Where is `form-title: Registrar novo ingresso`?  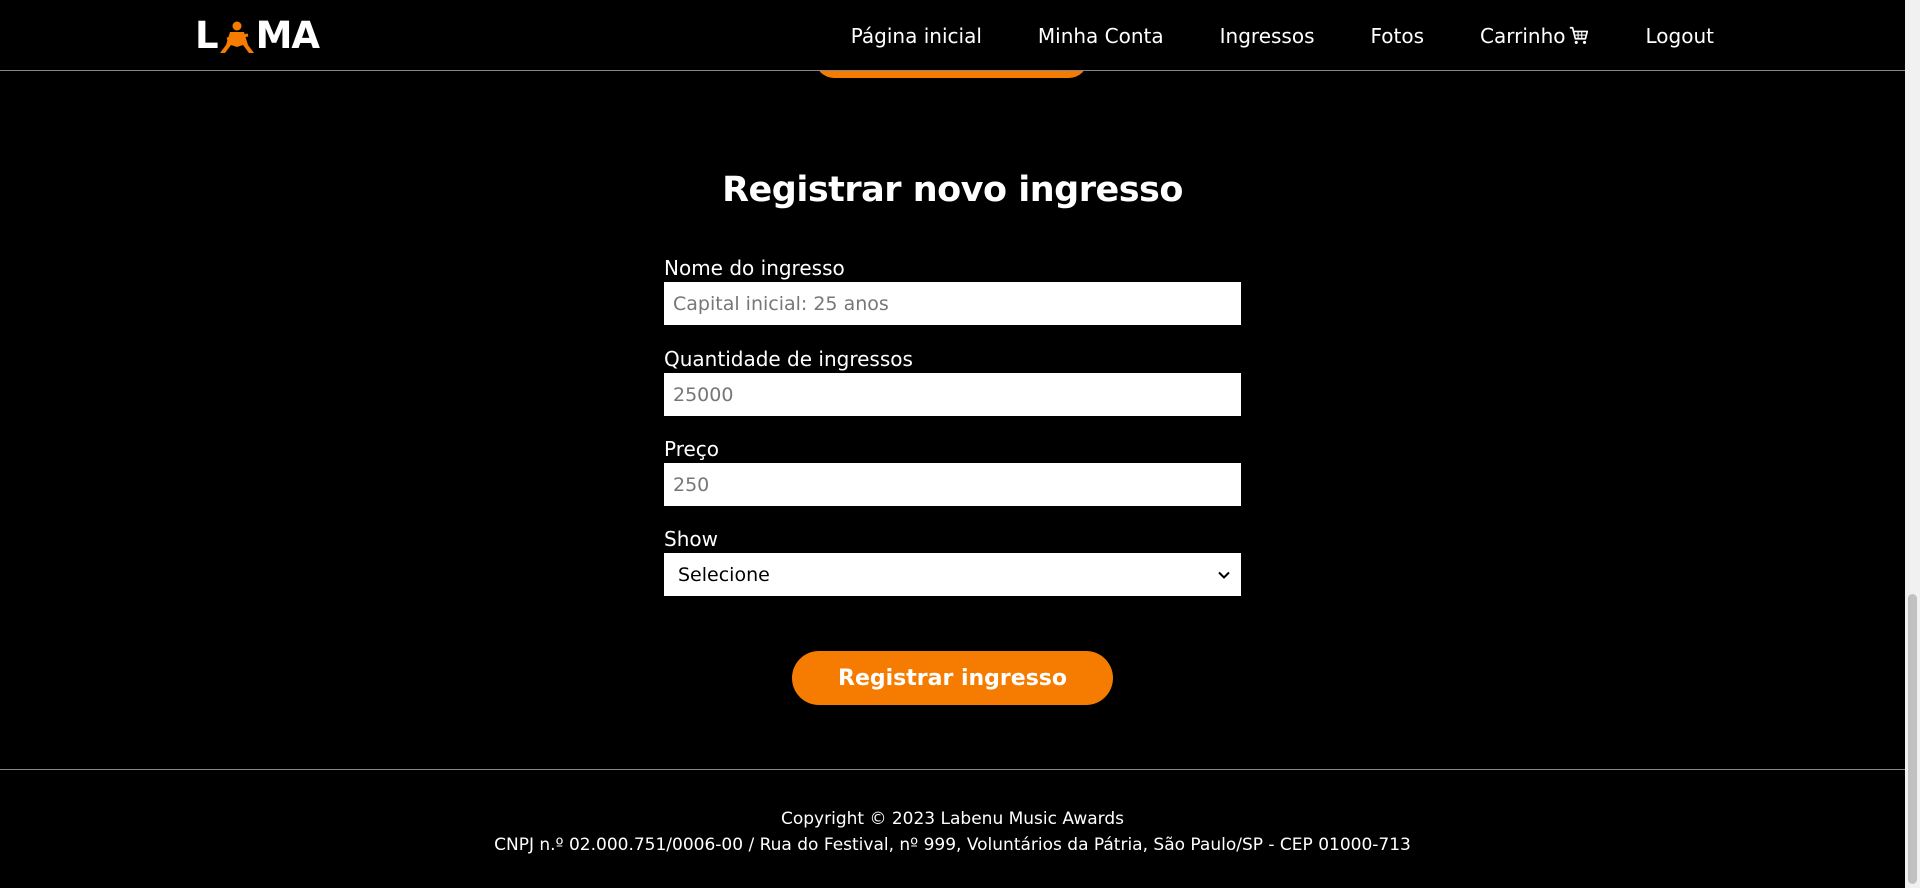
form-title: Registrar novo ingresso is located at coordinates (952, 190).